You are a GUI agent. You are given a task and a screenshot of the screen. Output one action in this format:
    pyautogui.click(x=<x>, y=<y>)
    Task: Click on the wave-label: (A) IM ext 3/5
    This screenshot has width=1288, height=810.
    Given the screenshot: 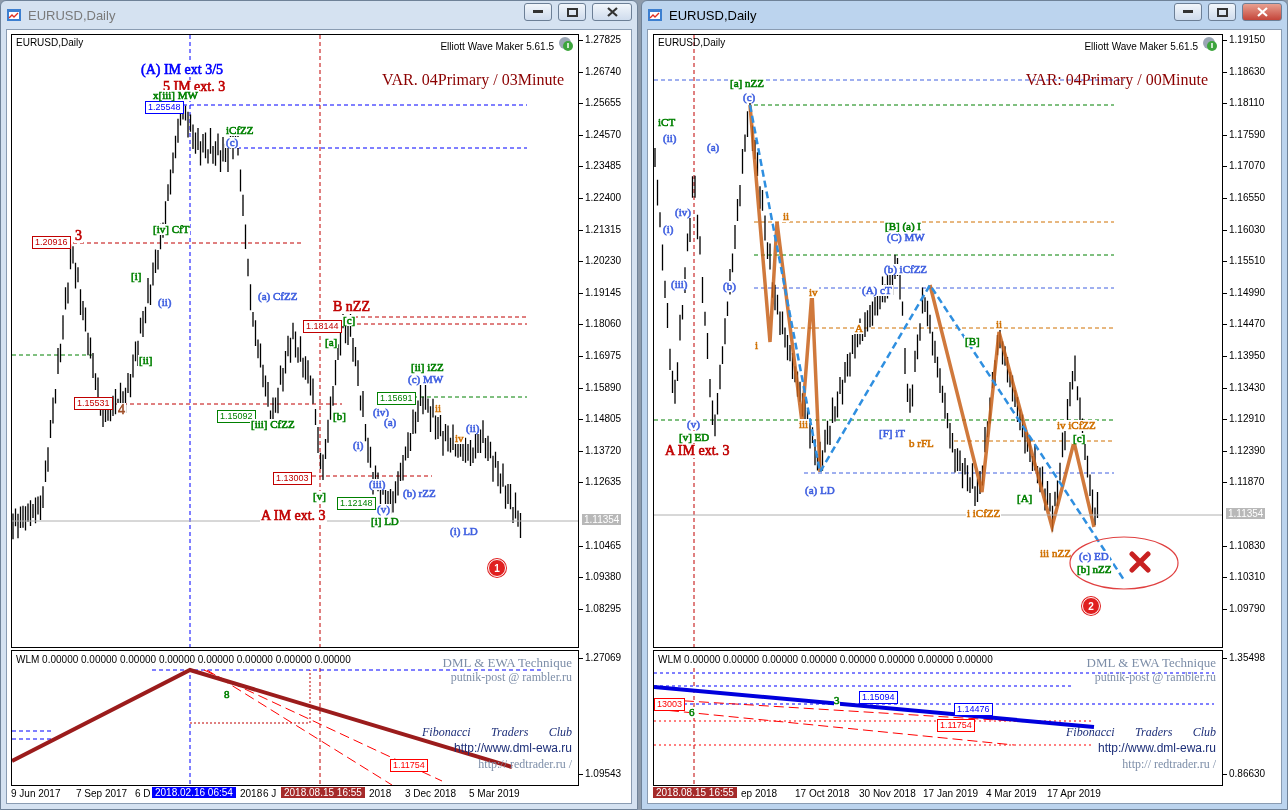 What is the action you would take?
    pyautogui.click(x=182, y=70)
    